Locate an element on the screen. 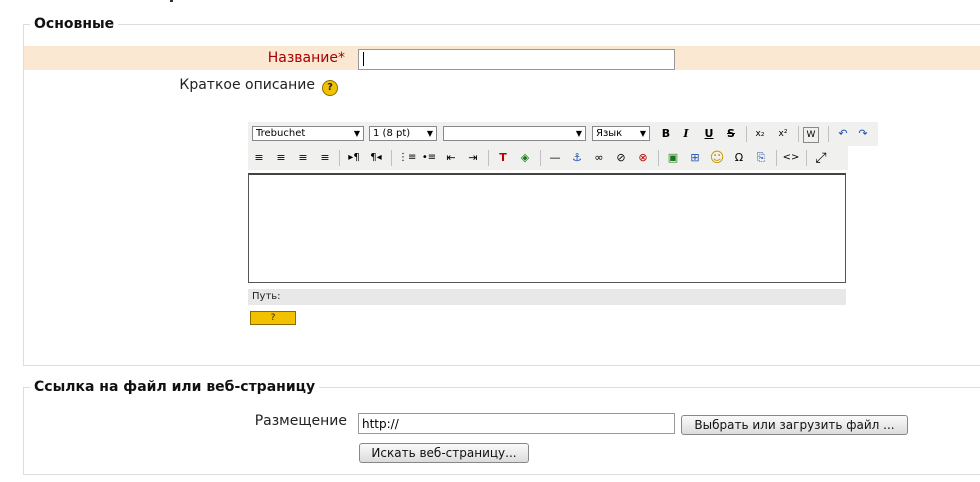 The image size is (980, 482). name-input is located at coordinates (516, 59).